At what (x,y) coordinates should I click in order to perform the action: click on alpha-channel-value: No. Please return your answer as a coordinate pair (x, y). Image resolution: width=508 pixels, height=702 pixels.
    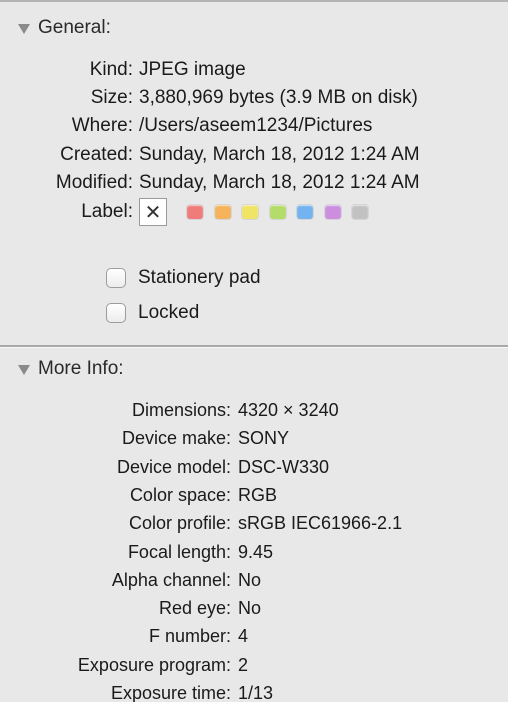
    Looking at the image, I should click on (250, 580).